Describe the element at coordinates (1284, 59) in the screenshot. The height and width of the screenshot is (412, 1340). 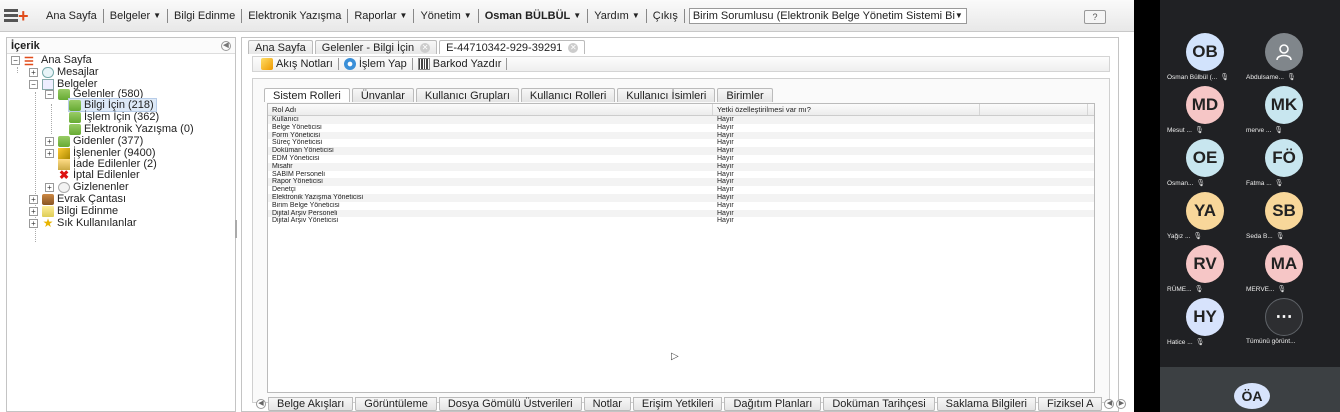
I see `participant-tile: Abdulsame... 🎙` at that location.